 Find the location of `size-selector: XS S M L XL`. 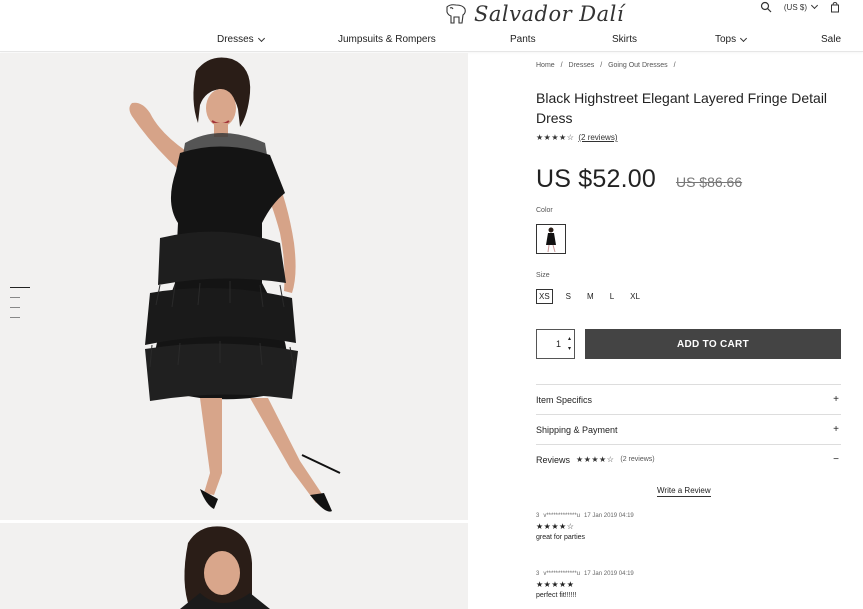

size-selector: XS S M L XL is located at coordinates (589, 296).